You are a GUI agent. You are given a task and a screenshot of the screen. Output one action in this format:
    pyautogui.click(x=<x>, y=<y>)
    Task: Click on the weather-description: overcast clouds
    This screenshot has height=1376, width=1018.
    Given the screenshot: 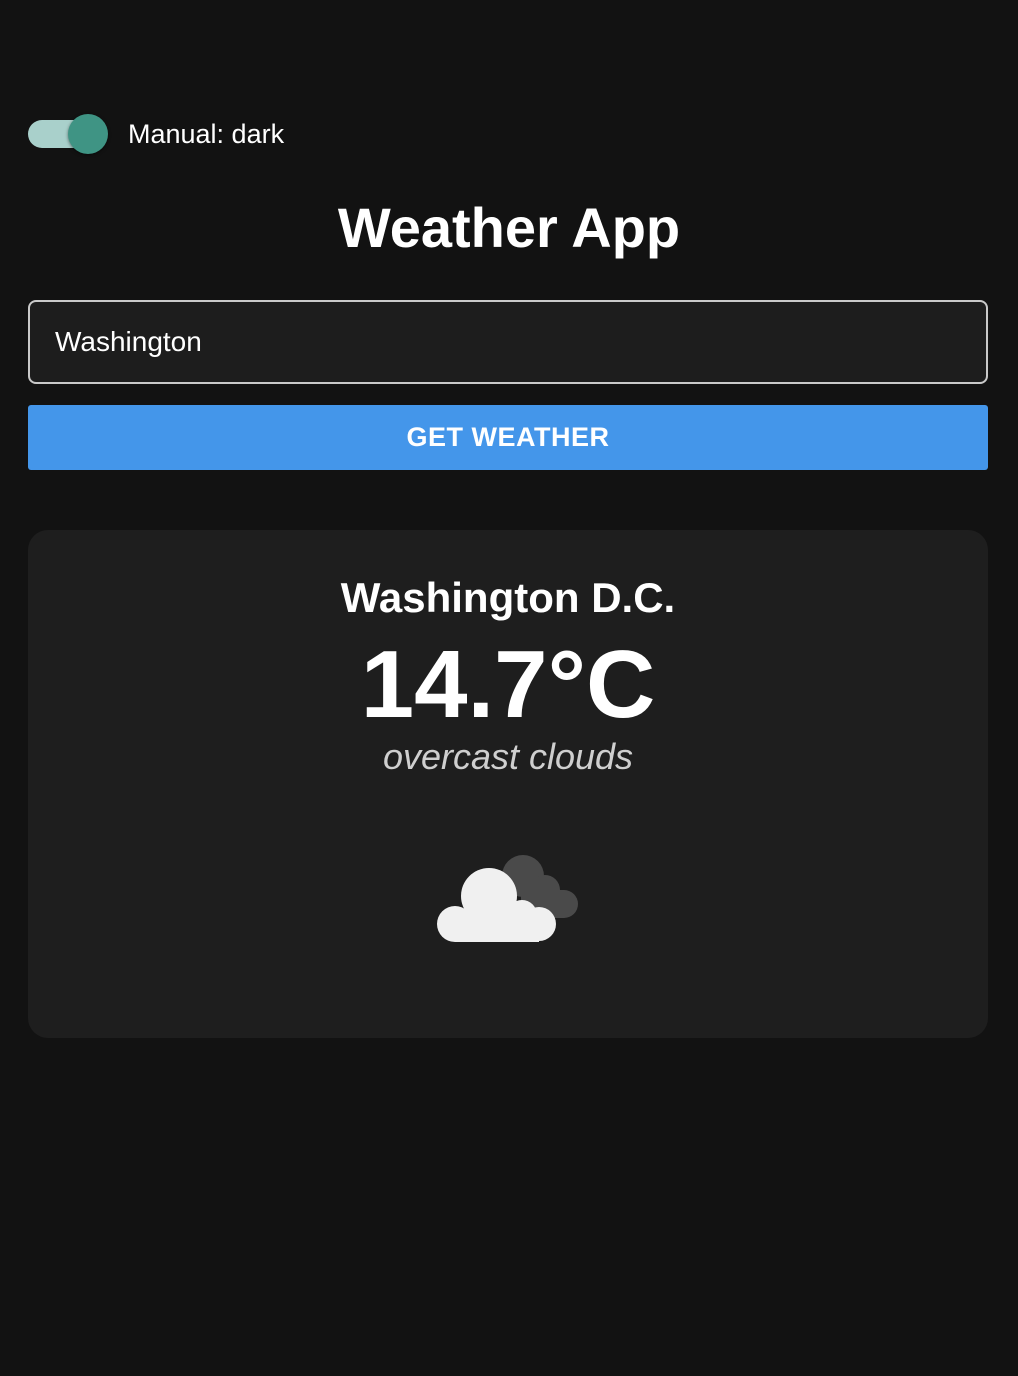 What is the action you would take?
    pyautogui.click(x=508, y=756)
    